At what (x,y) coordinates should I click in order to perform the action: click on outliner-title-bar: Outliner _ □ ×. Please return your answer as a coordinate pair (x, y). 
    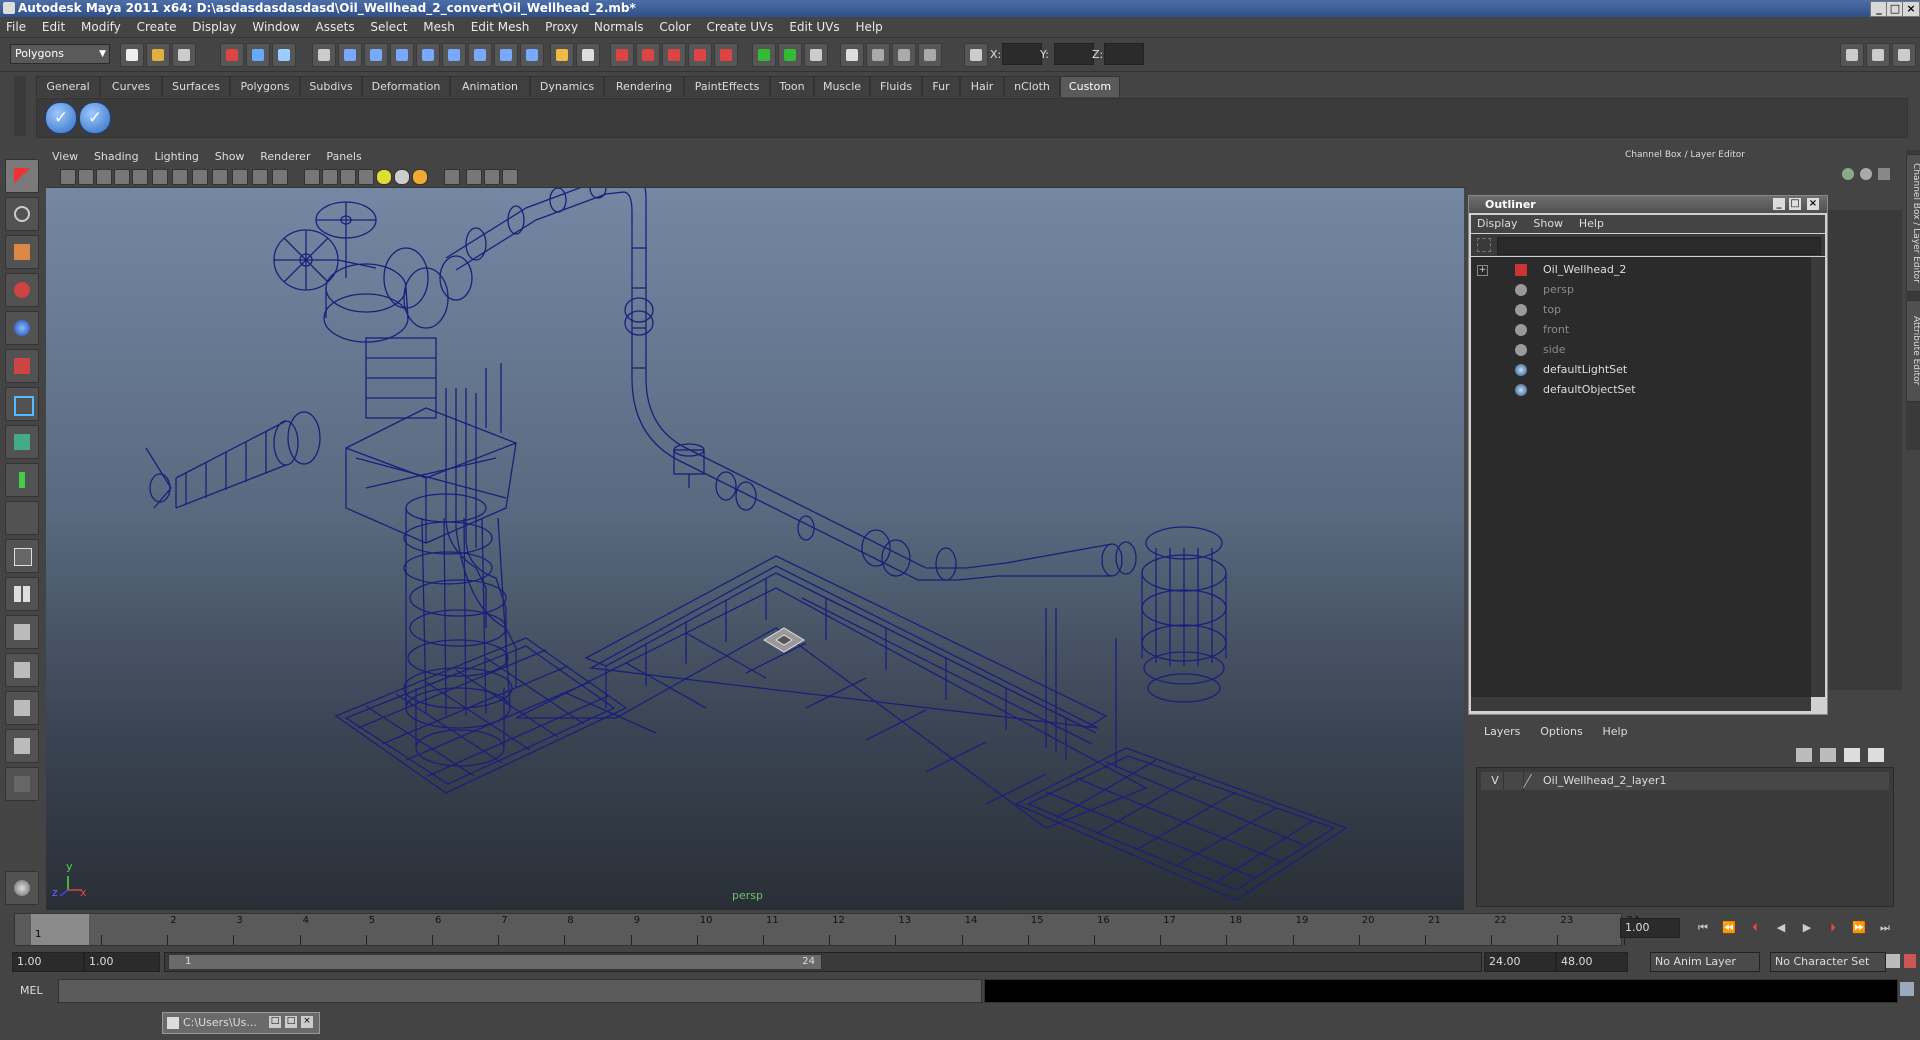
    Looking at the image, I should click on (1648, 204).